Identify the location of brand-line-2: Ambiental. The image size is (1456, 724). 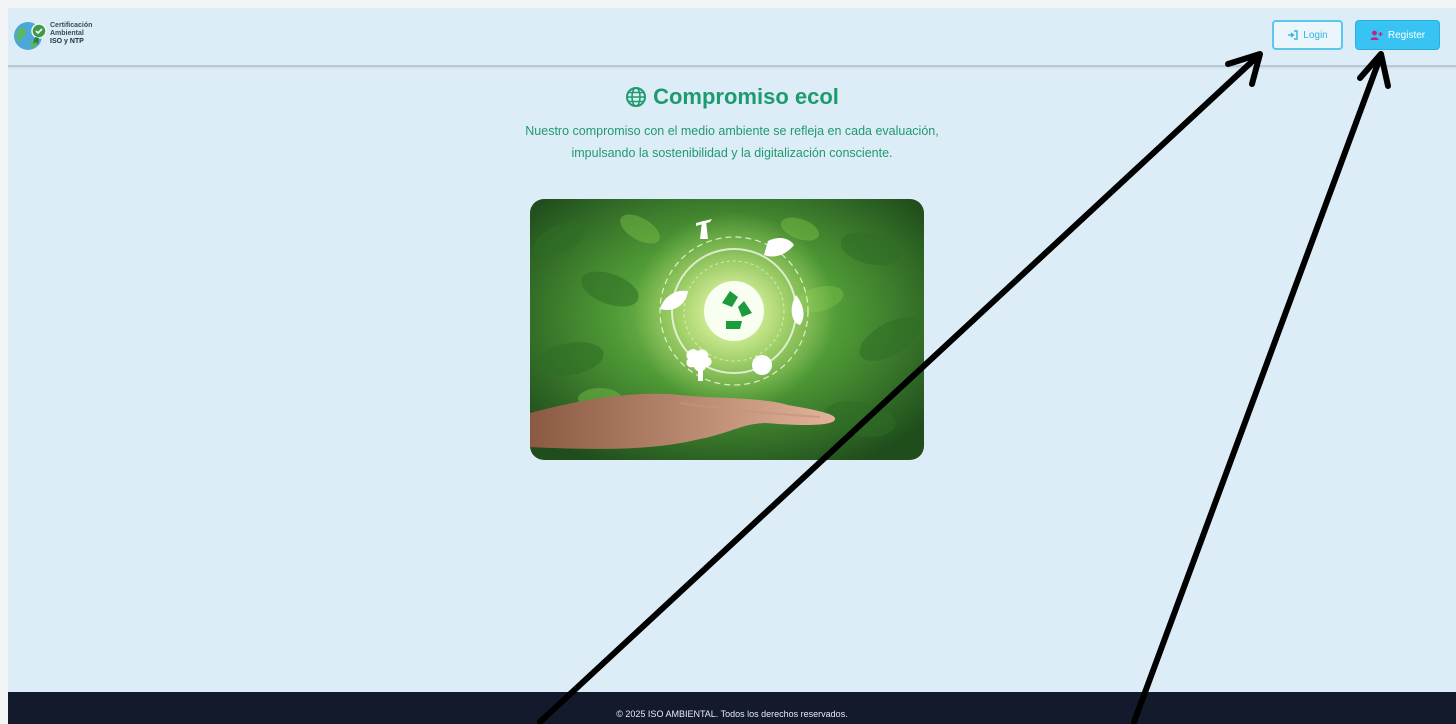
(67, 33).